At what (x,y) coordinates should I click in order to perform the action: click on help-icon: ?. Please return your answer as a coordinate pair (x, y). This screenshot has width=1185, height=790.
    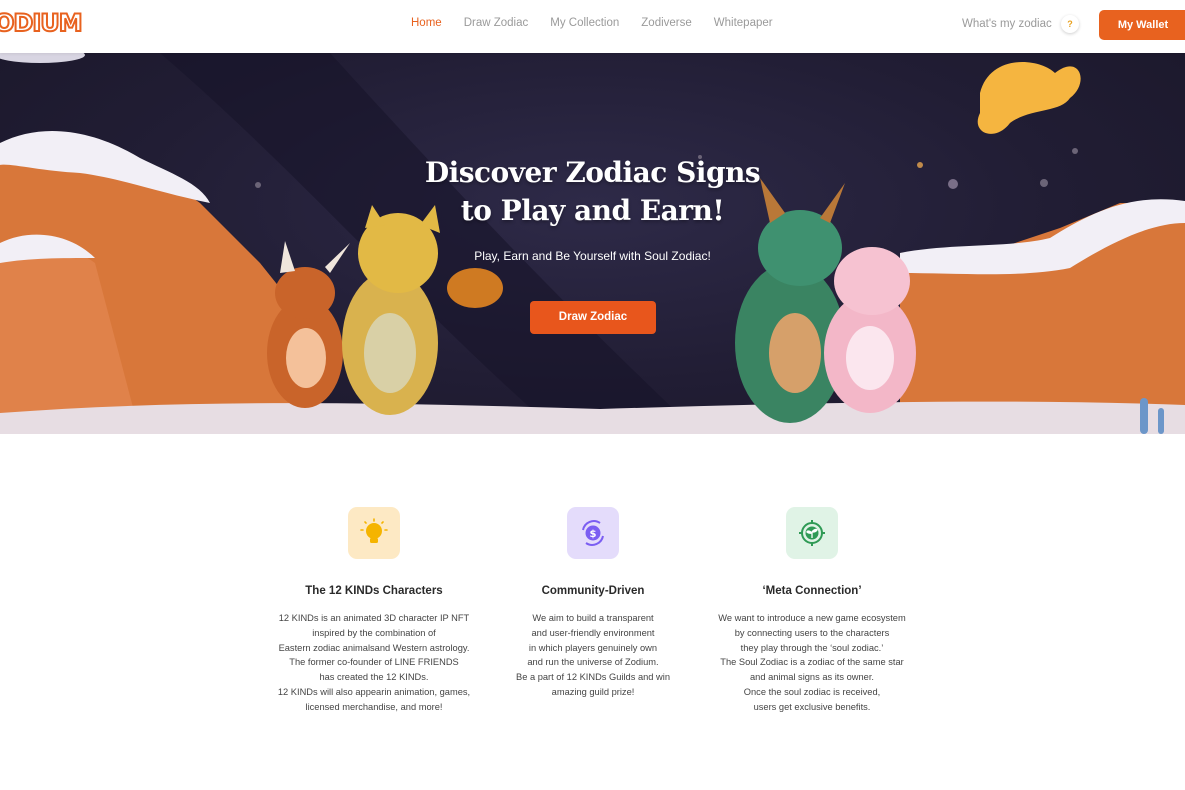
    Looking at the image, I should click on (1070, 24).